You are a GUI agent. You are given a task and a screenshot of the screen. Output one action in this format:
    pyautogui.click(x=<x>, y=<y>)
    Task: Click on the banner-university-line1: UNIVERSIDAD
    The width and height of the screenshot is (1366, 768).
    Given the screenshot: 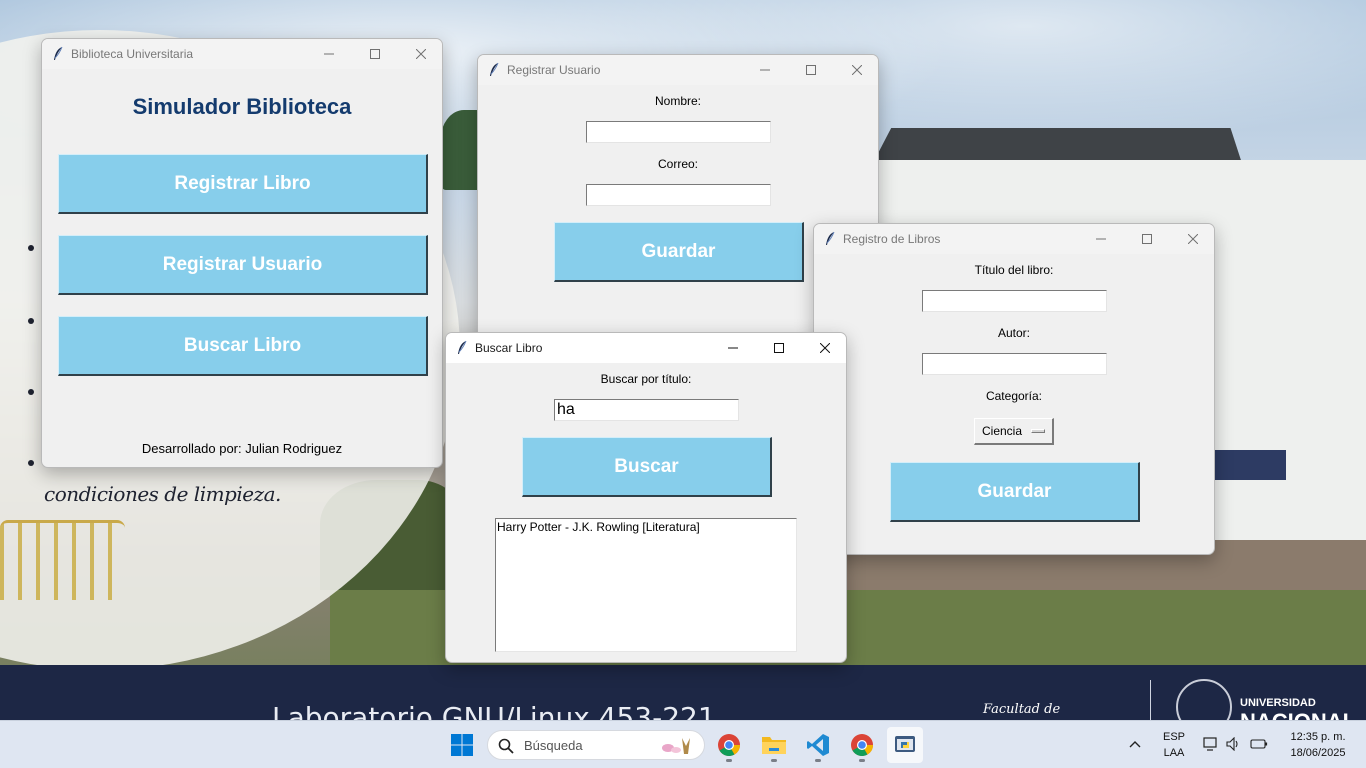 What is the action you would take?
    pyautogui.click(x=1278, y=703)
    